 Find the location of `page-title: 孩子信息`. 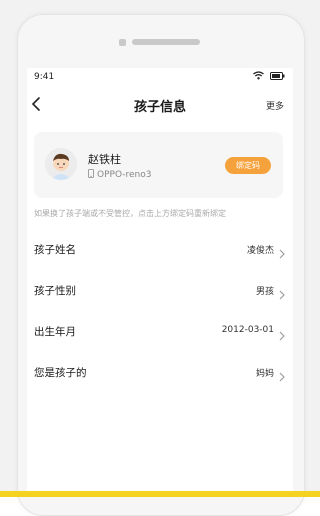

page-title: 孩子信息 is located at coordinates (159, 107).